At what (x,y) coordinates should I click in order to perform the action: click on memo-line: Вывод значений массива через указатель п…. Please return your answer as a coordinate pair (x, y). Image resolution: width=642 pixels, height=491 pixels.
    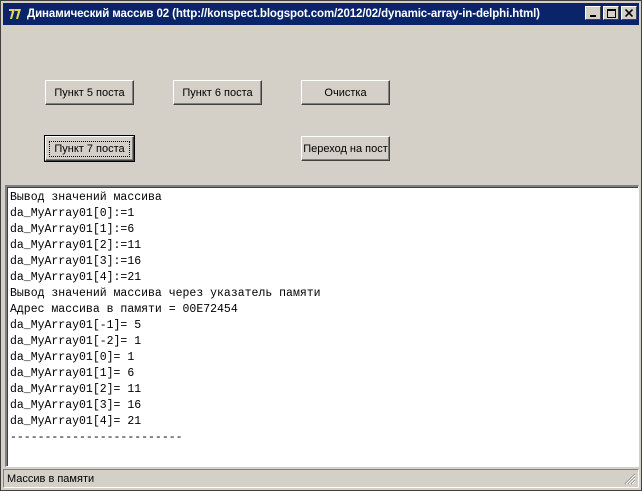
    Looking at the image, I should click on (165, 293).